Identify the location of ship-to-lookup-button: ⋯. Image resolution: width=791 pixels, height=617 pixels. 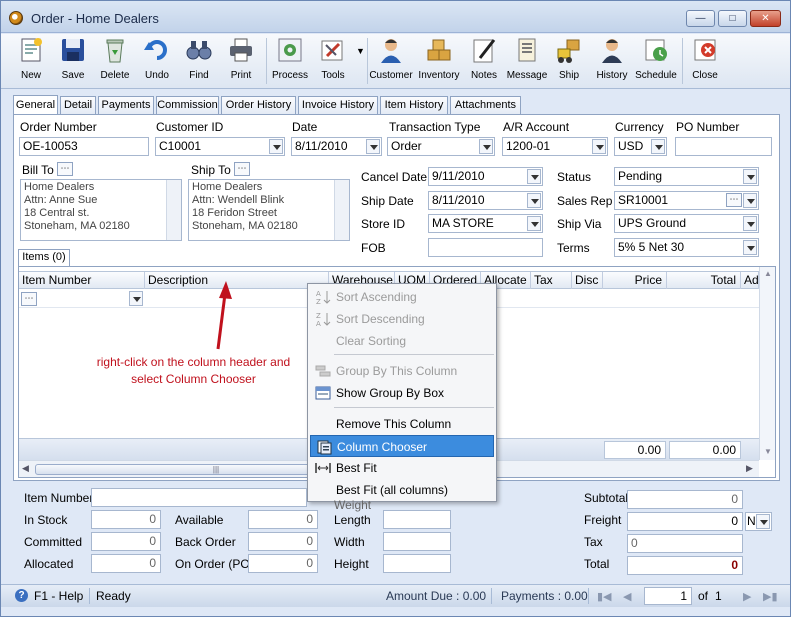
(242, 169).